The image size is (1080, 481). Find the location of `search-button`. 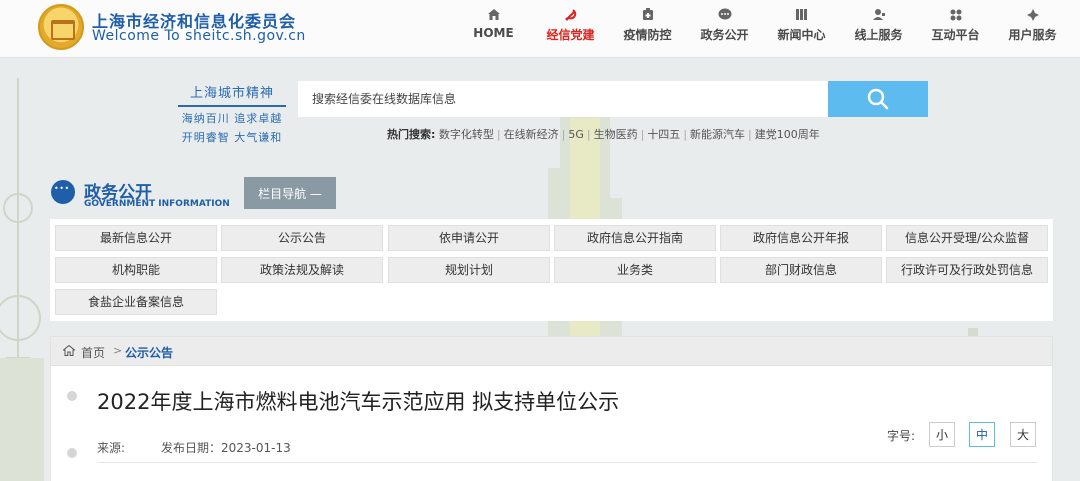

search-button is located at coordinates (878, 99).